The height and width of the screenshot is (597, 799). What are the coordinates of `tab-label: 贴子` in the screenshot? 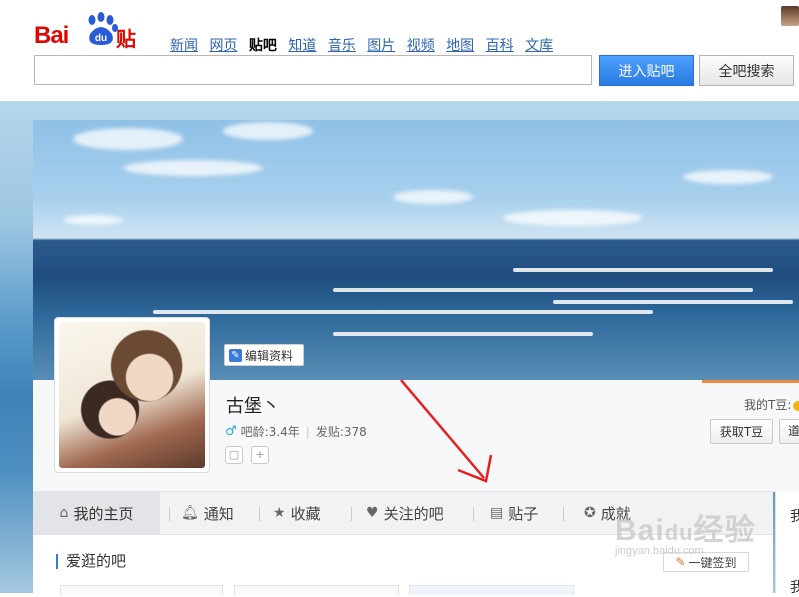 It's located at (523, 513).